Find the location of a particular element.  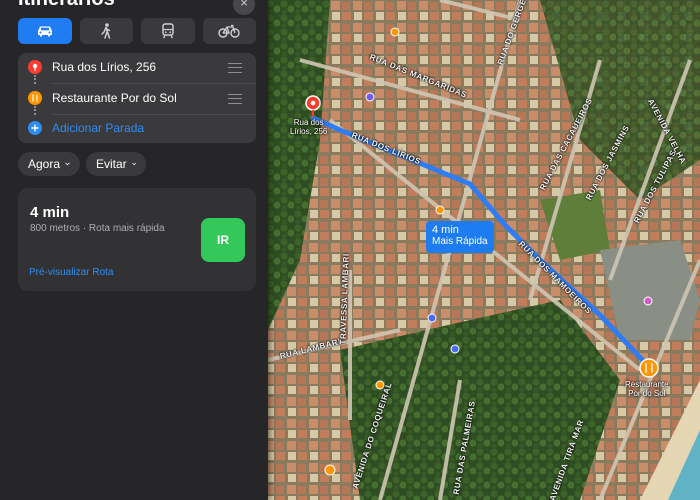

preview-route-link: Pré-visualizar Rota is located at coordinates (71, 272).